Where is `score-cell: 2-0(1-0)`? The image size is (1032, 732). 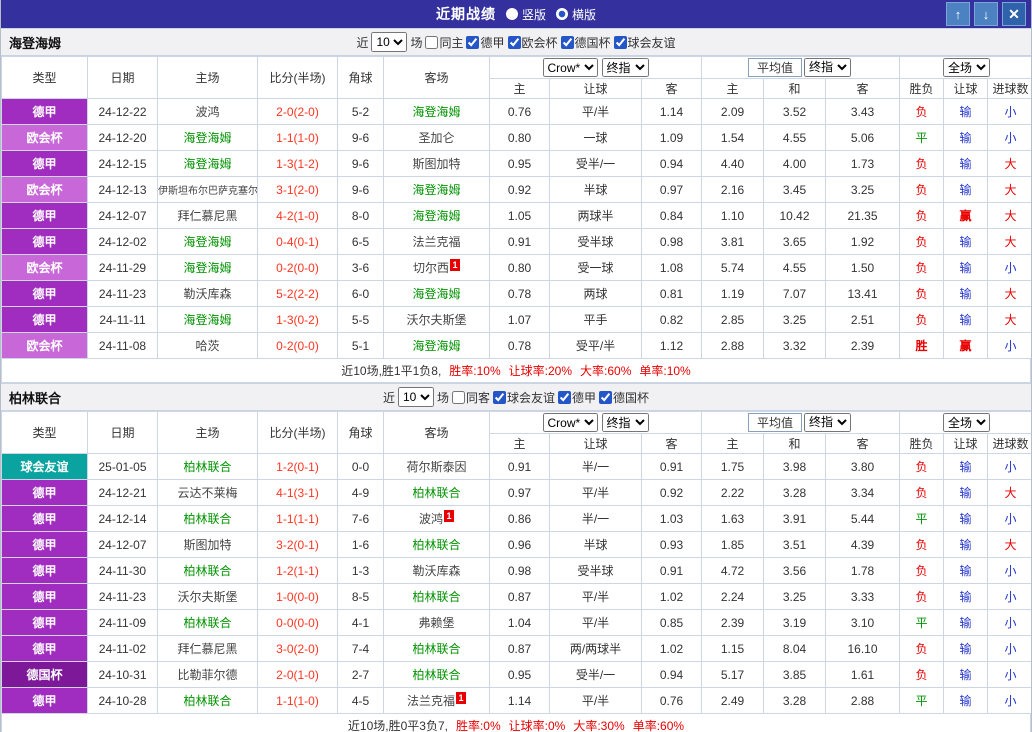 score-cell: 2-0(1-0) is located at coordinates (297, 674).